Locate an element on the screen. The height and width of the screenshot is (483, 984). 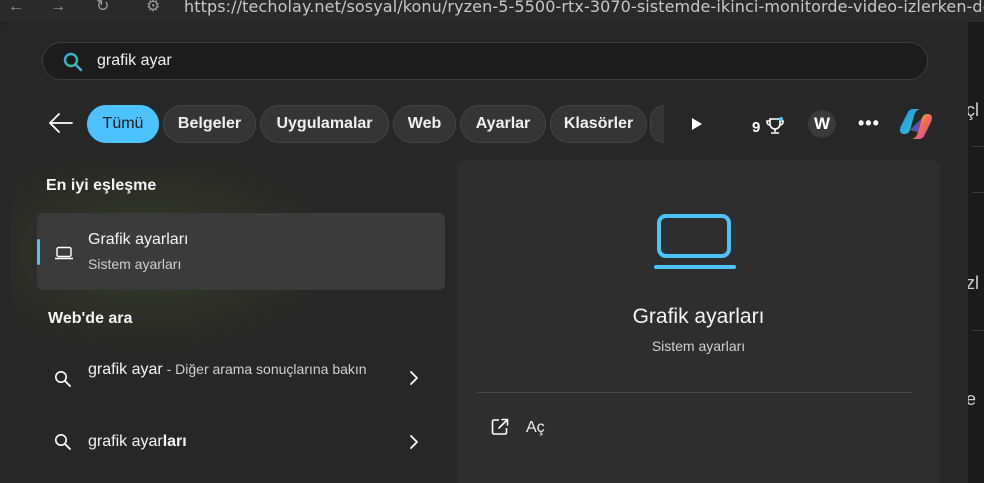
preview-subtitle: Sistem ayarları is located at coordinates (698, 346).